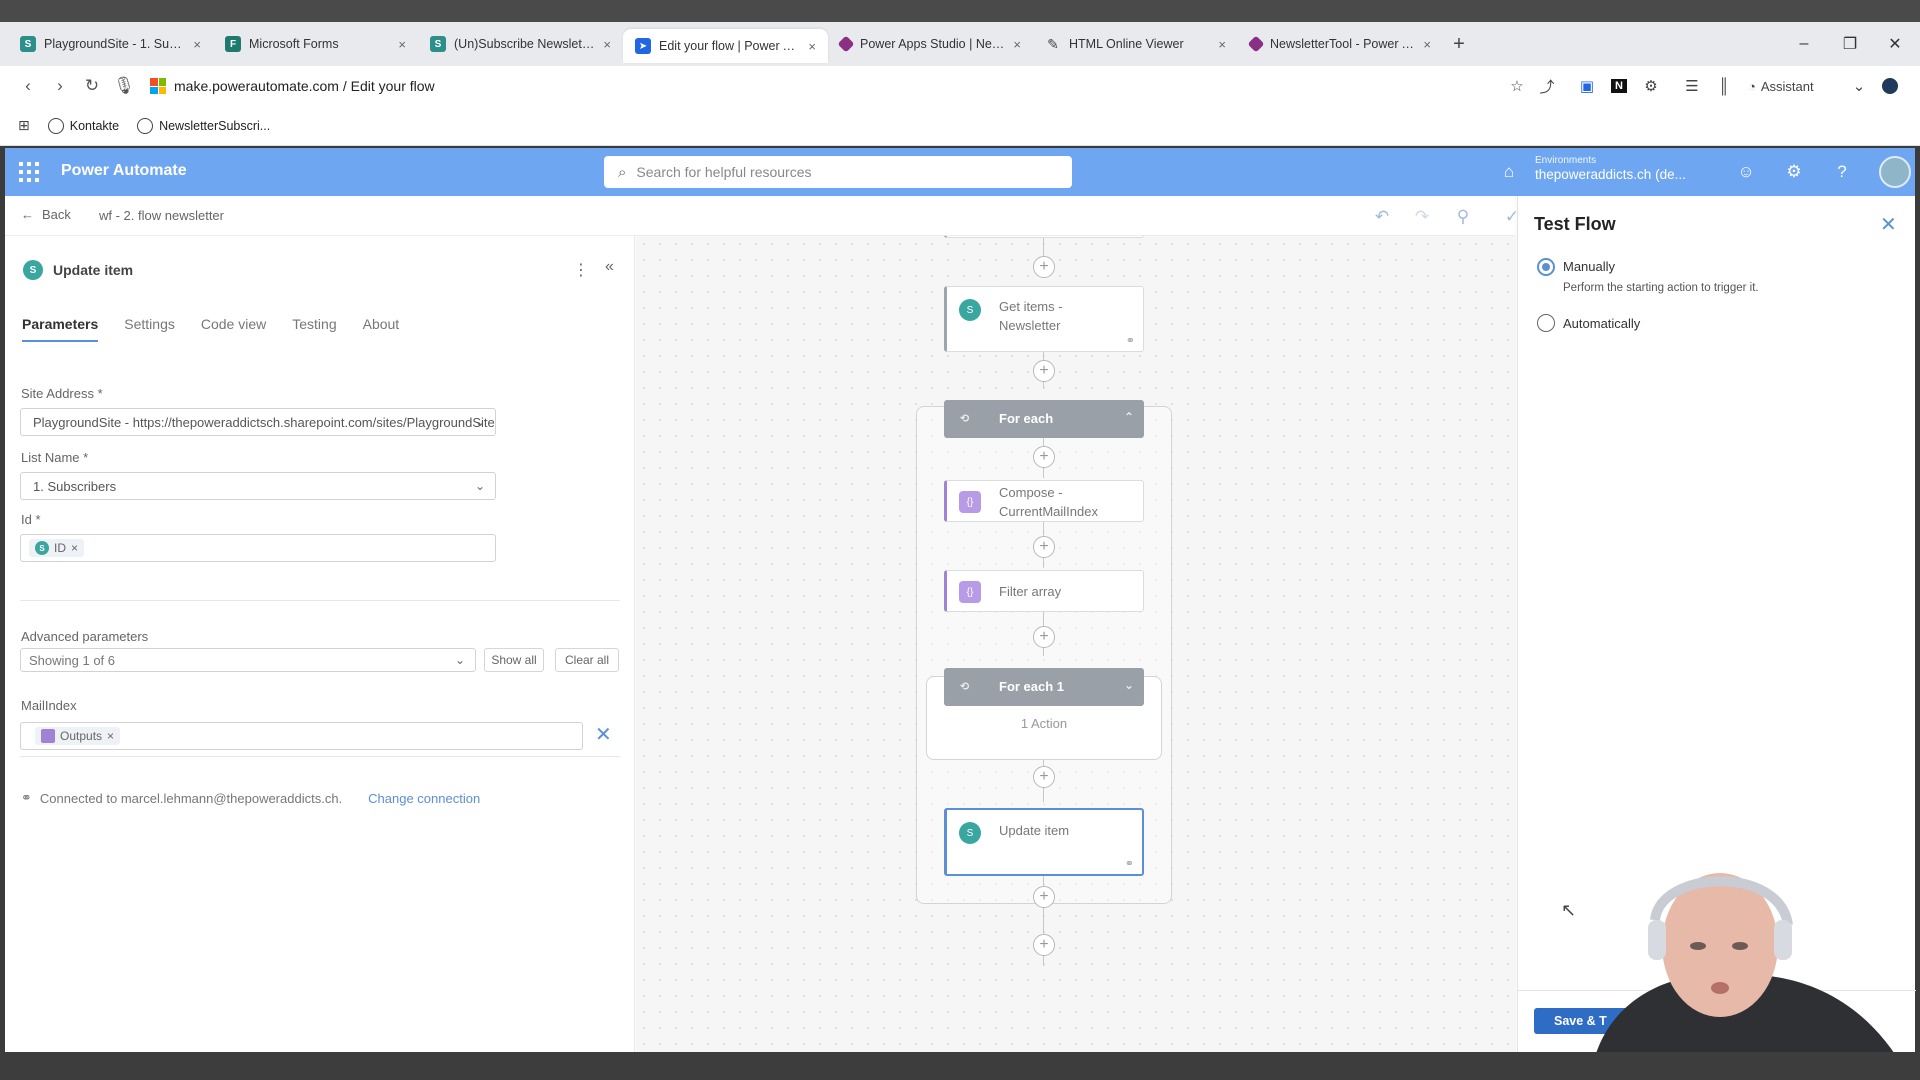 This screenshot has width=1920, height=1080. What do you see at coordinates (1651, 86) in the screenshot?
I see `puzzle-icon: ⚙` at bounding box center [1651, 86].